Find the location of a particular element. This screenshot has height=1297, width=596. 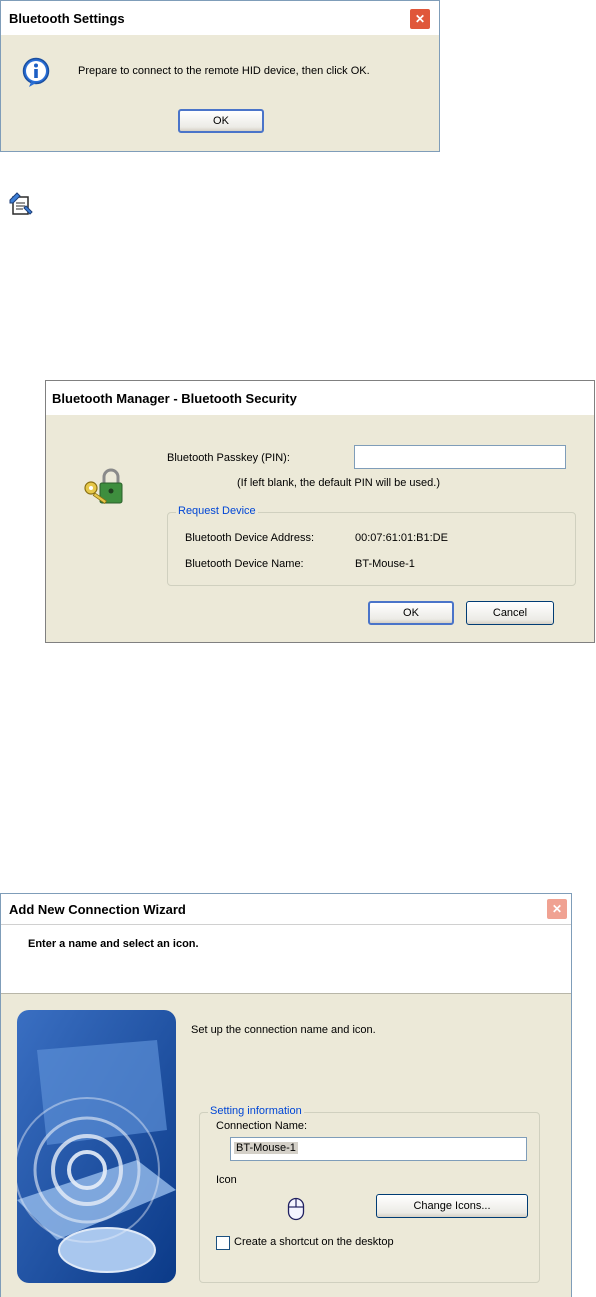

address-label: Bluetooth Device Address: is located at coordinates (250, 538).